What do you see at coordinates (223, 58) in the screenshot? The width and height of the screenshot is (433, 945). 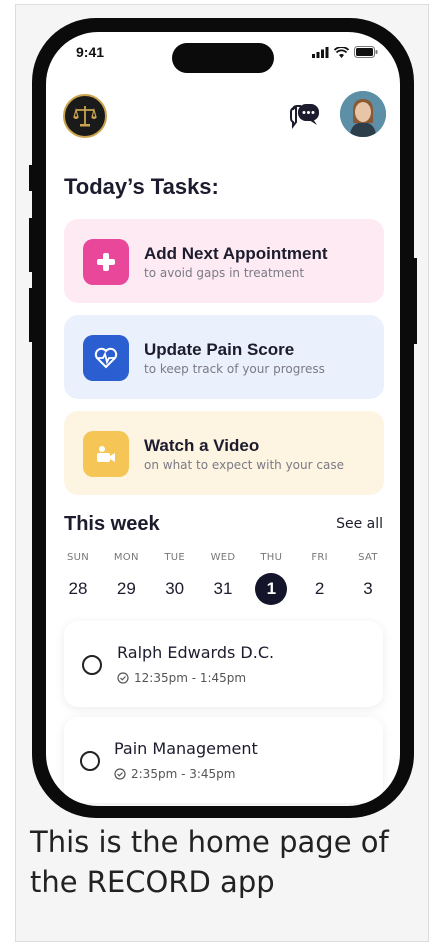 I see `dynamic-island` at bounding box center [223, 58].